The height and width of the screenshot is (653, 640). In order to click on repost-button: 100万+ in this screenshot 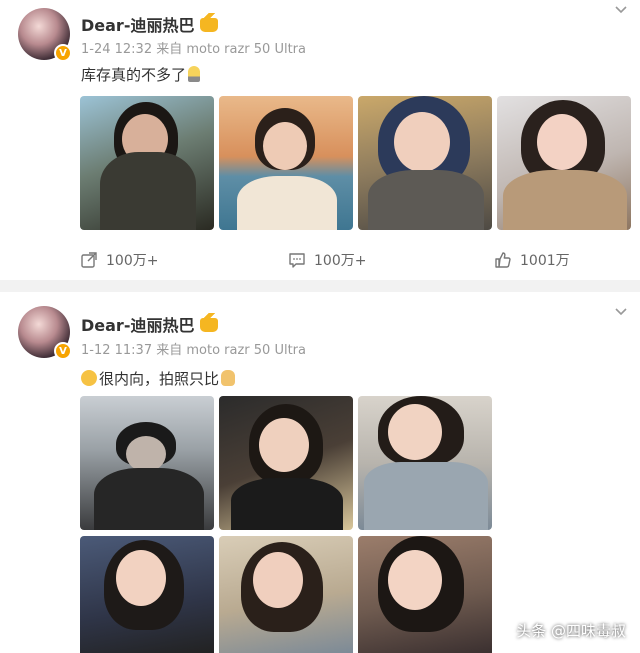, I will do `click(119, 260)`.